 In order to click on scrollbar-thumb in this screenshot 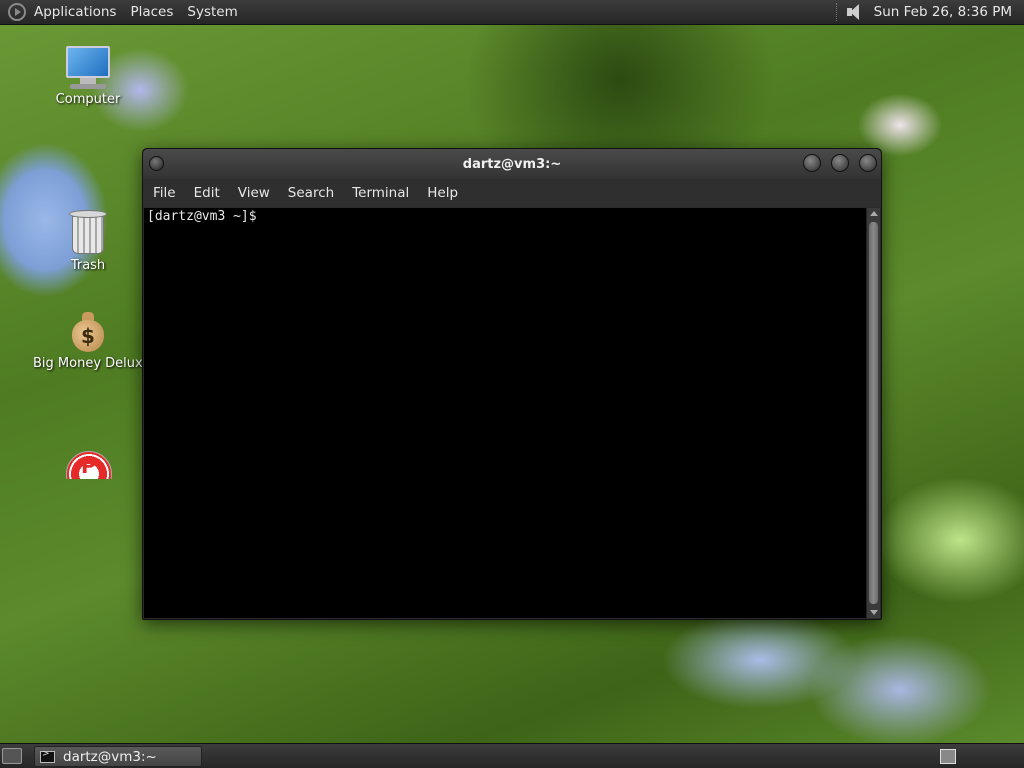, I will do `click(873, 413)`.